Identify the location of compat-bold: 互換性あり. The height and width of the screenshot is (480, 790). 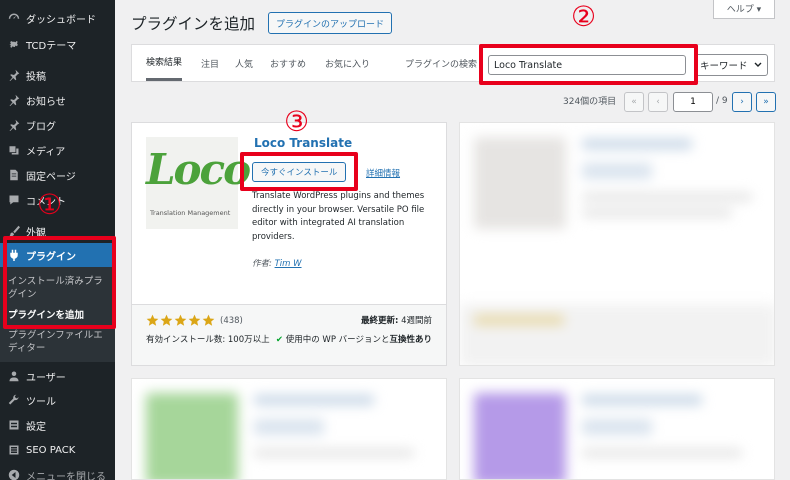
(410, 340).